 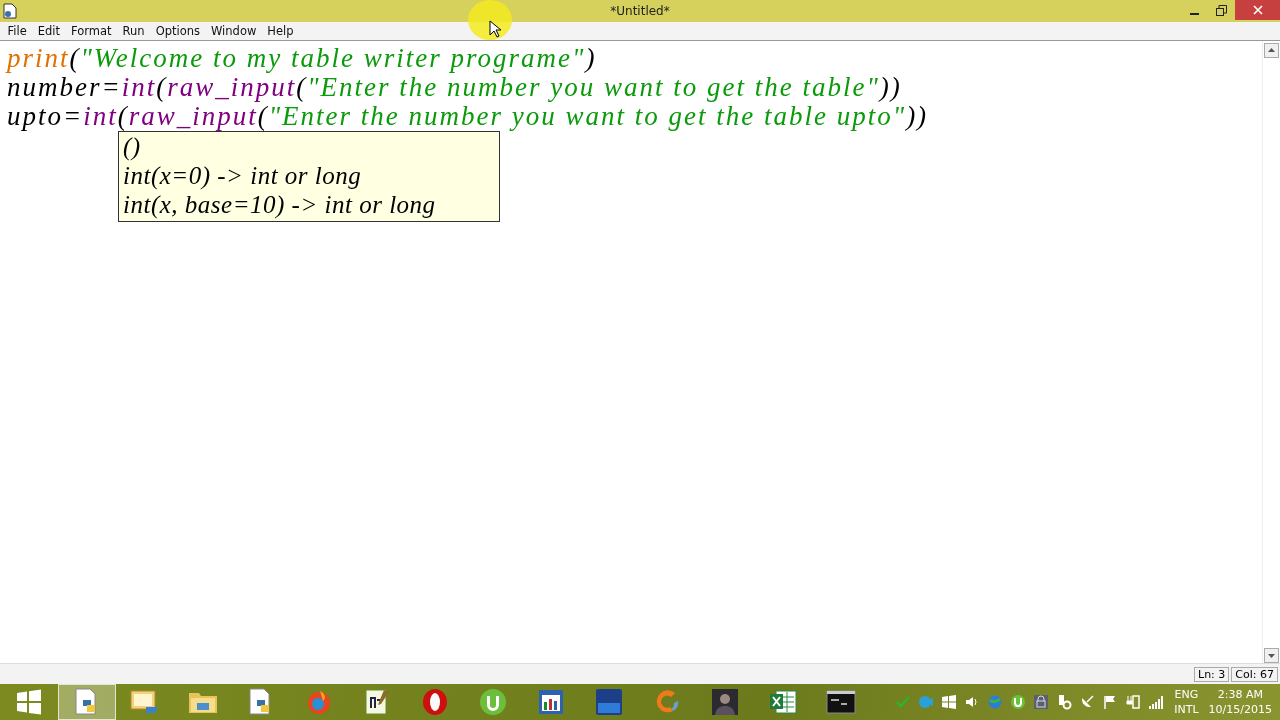 What do you see at coordinates (551, 702) in the screenshot?
I see `chart-icon` at bounding box center [551, 702].